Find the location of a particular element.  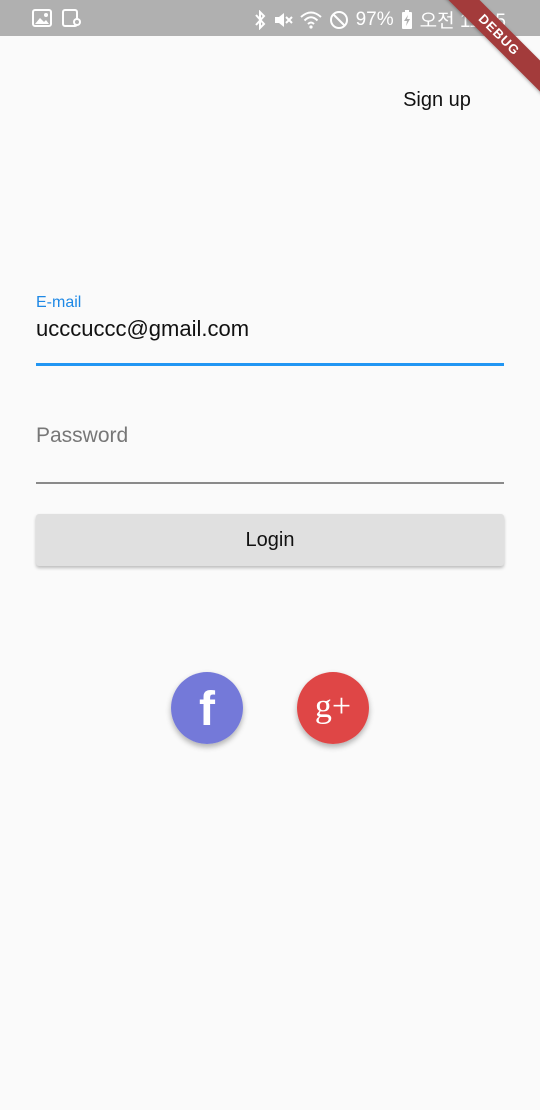

battery-percent: 97% is located at coordinates (374, 19).